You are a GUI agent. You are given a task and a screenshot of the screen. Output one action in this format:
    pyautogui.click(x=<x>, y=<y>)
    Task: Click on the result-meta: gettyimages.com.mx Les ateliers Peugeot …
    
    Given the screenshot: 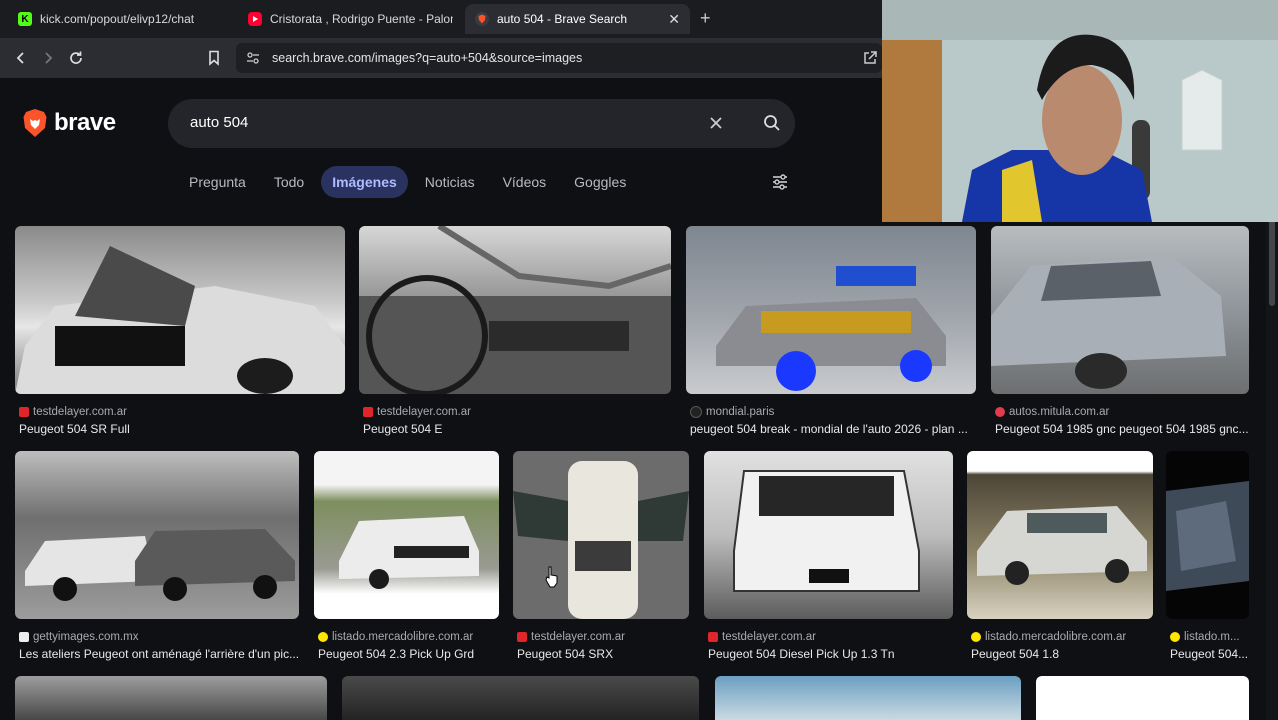 What is the action you would take?
    pyautogui.click(x=160, y=646)
    